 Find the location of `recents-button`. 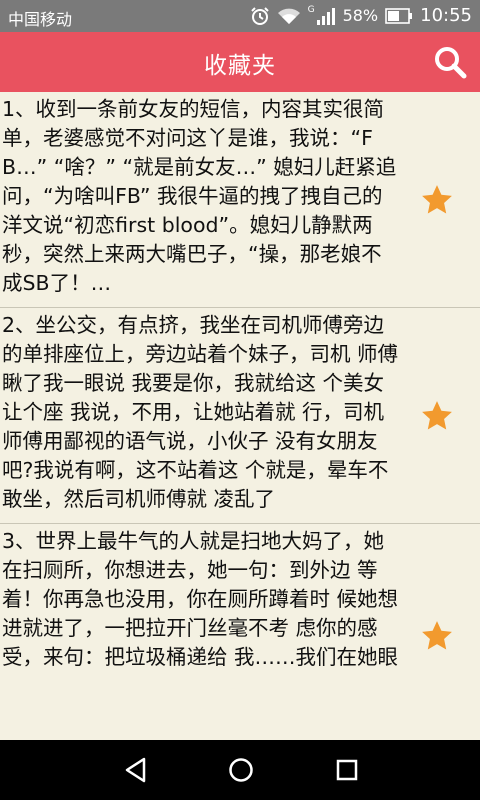

recents-button is located at coordinates (347, 770).